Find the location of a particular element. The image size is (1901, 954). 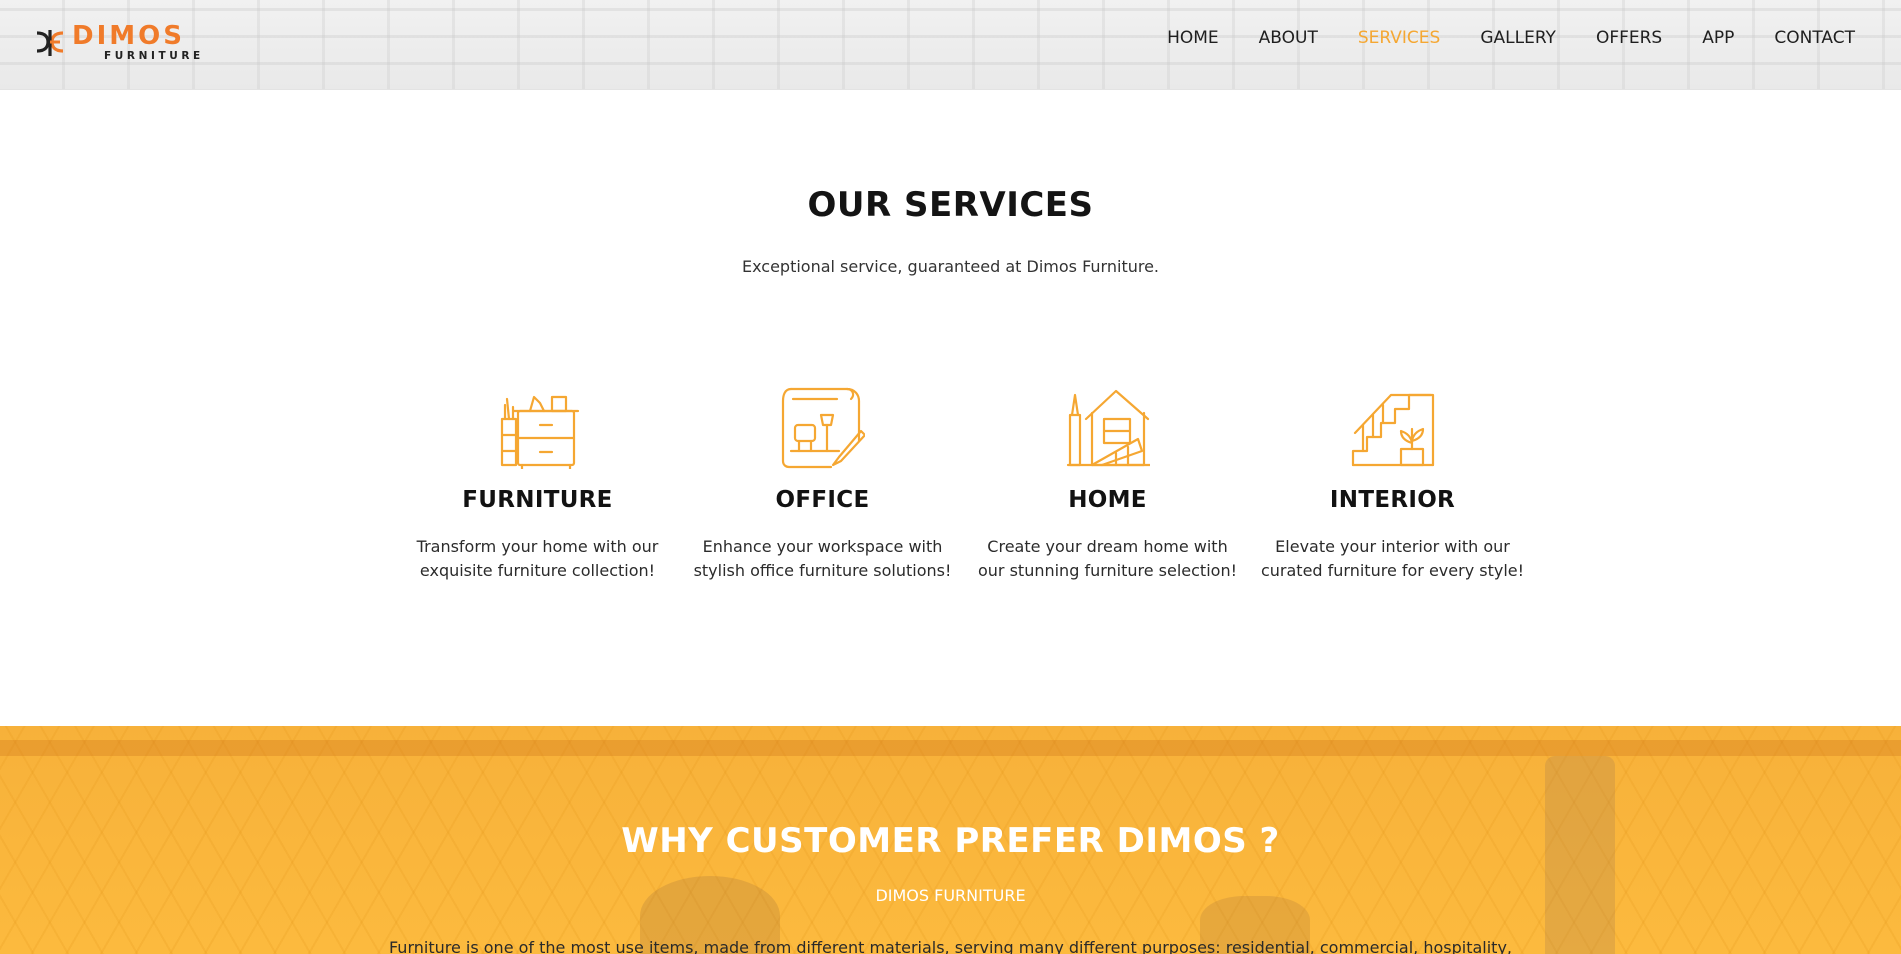

nav-gallery: GALLERY is located at coordinates (1518, 38).